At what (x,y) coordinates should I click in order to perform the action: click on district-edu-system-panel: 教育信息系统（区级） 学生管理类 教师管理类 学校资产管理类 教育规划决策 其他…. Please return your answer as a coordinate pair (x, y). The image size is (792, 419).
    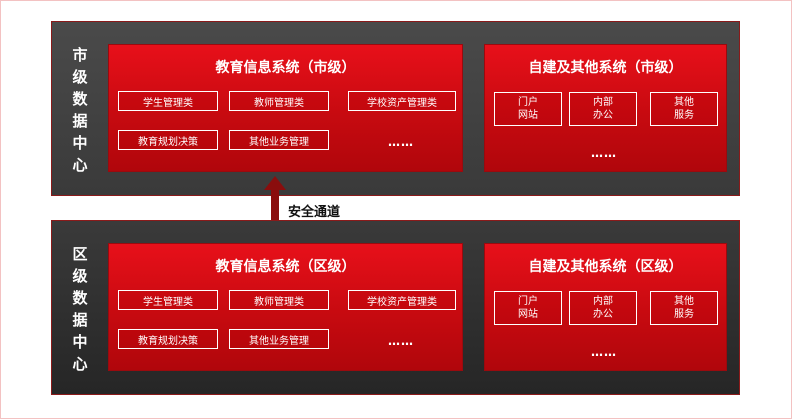
    Looking at the image, I should click on (285, 307).